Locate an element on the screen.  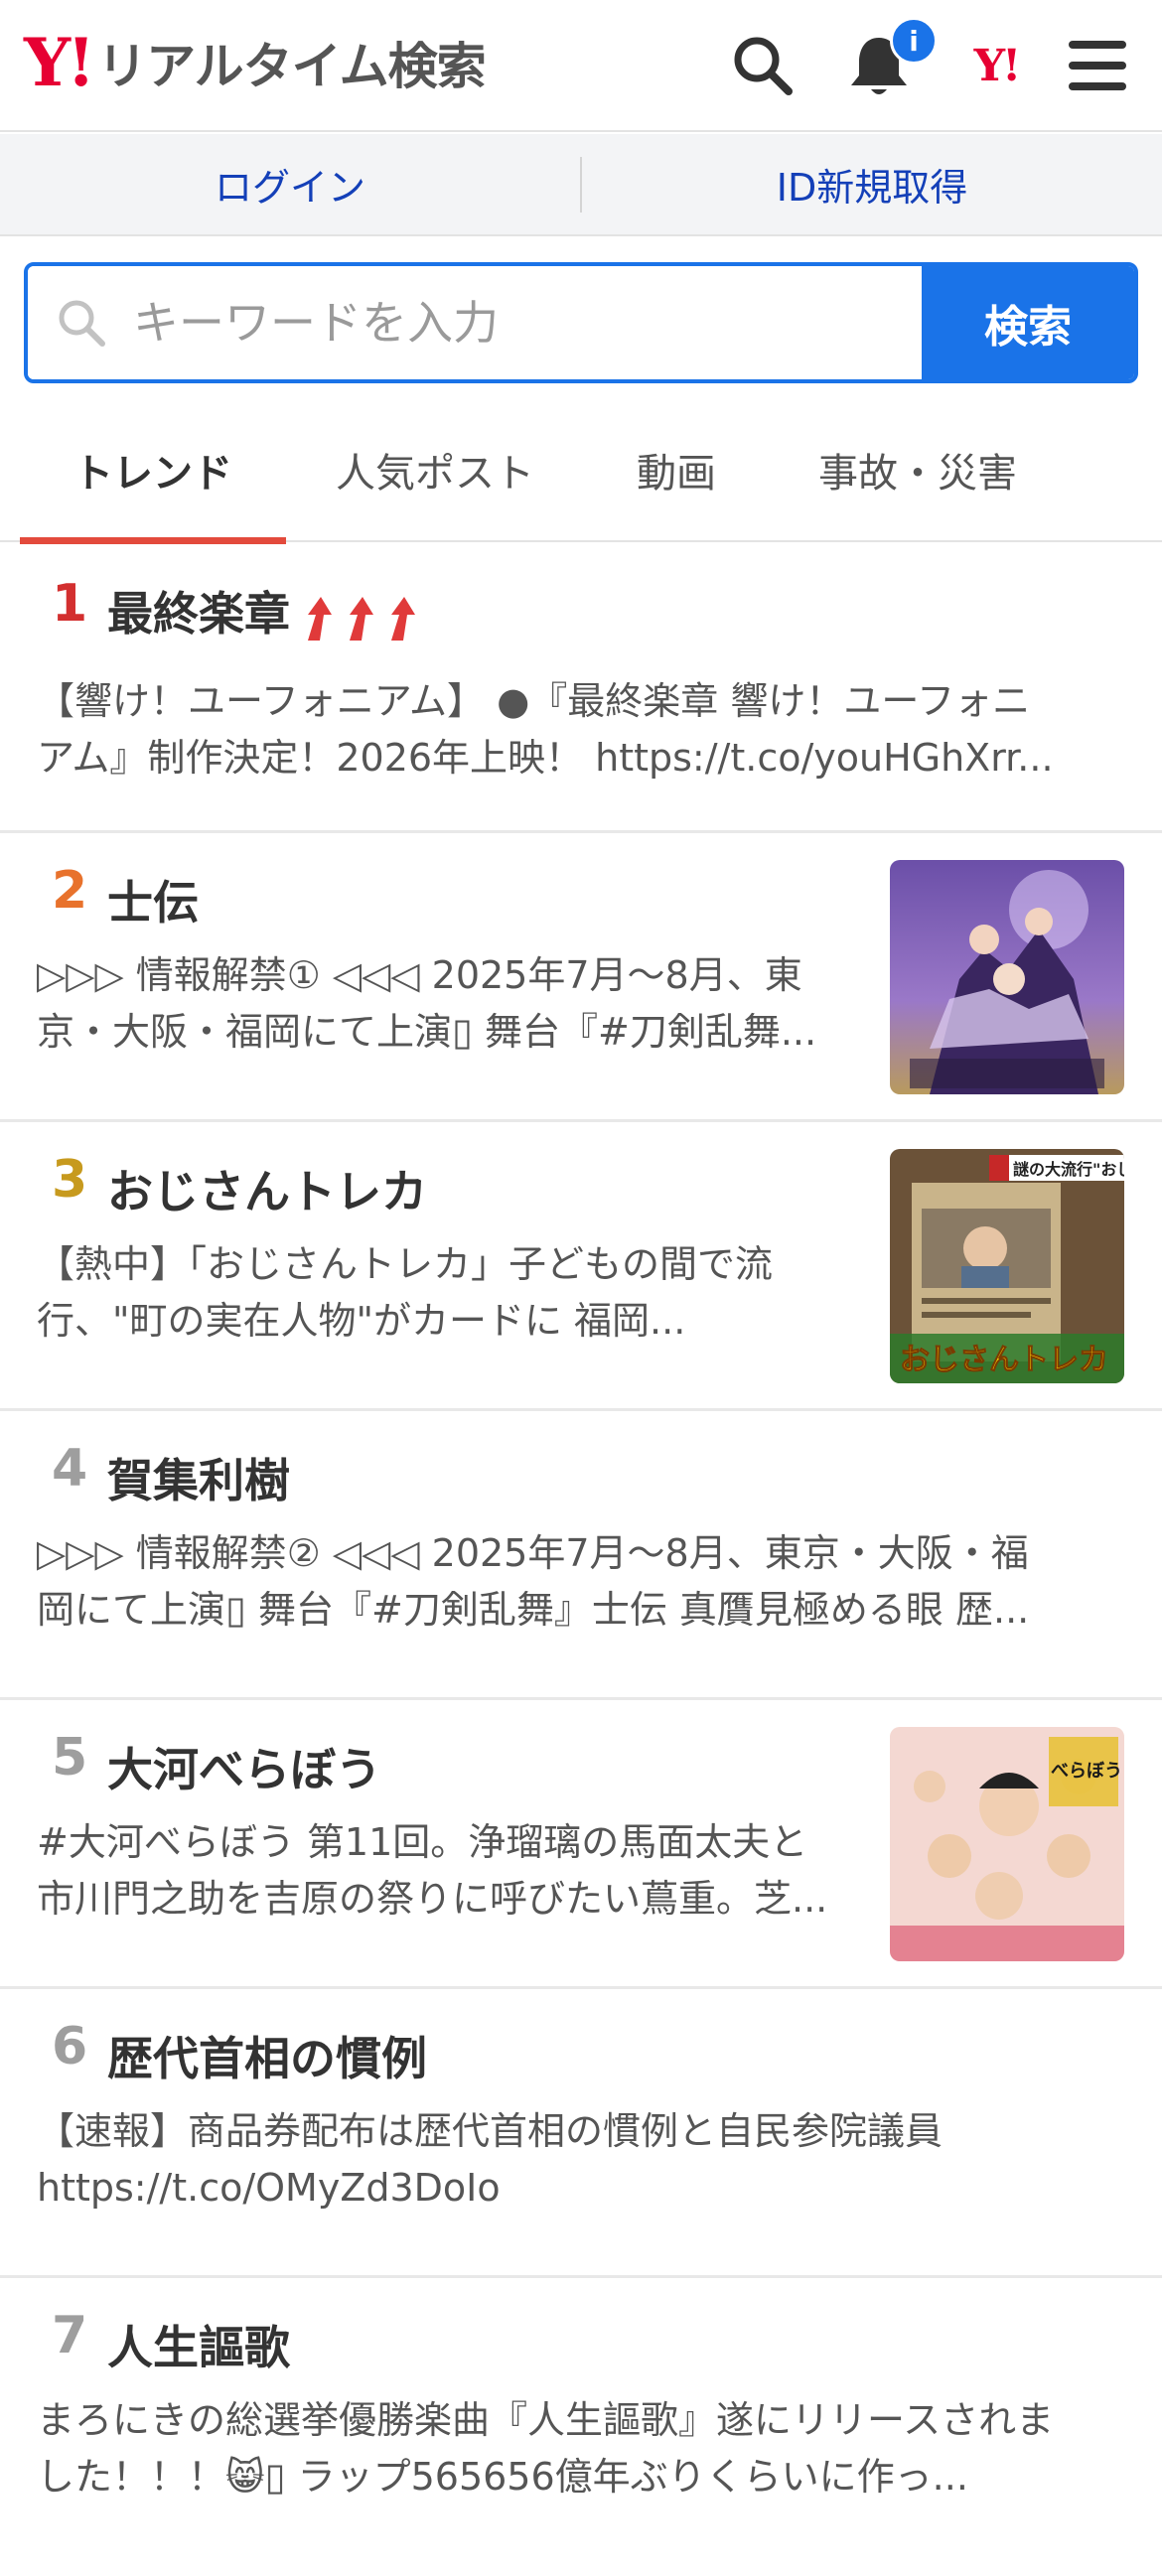
trend-thumbnail-drama-poster: べらぼう is located at coordinates (1007, 1844).